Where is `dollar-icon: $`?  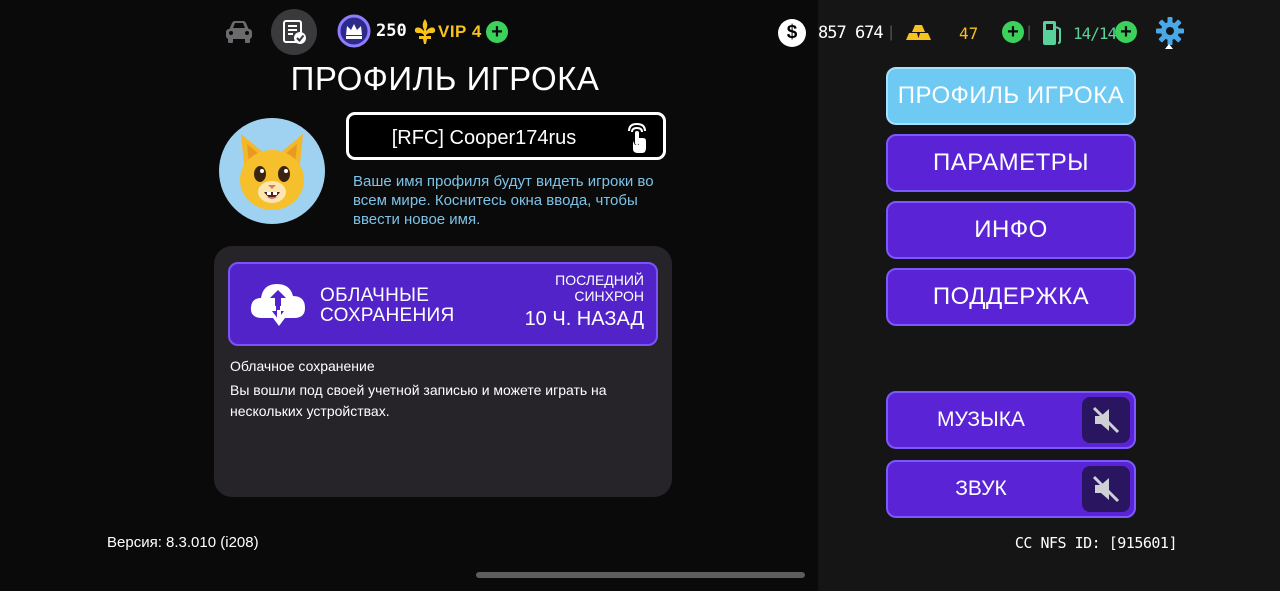
dollar-icon: $ is located at coordinates (792, 33).